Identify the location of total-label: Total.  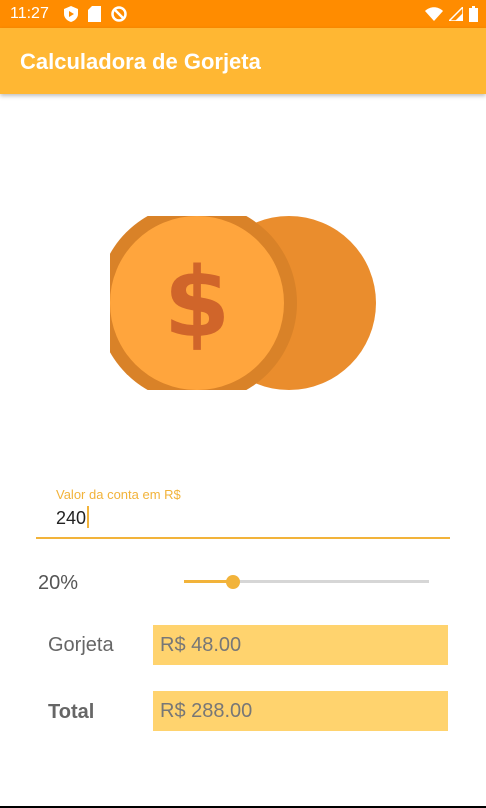
(71, 712).